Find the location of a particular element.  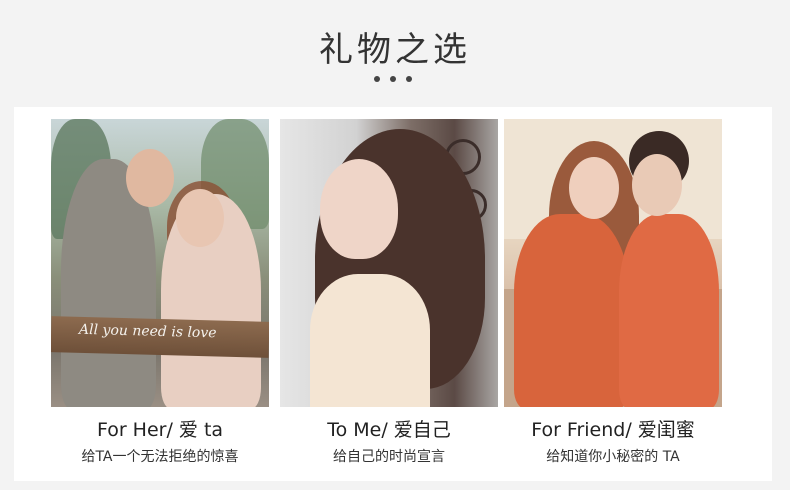

groom-head is located at coordinates (150, 178).